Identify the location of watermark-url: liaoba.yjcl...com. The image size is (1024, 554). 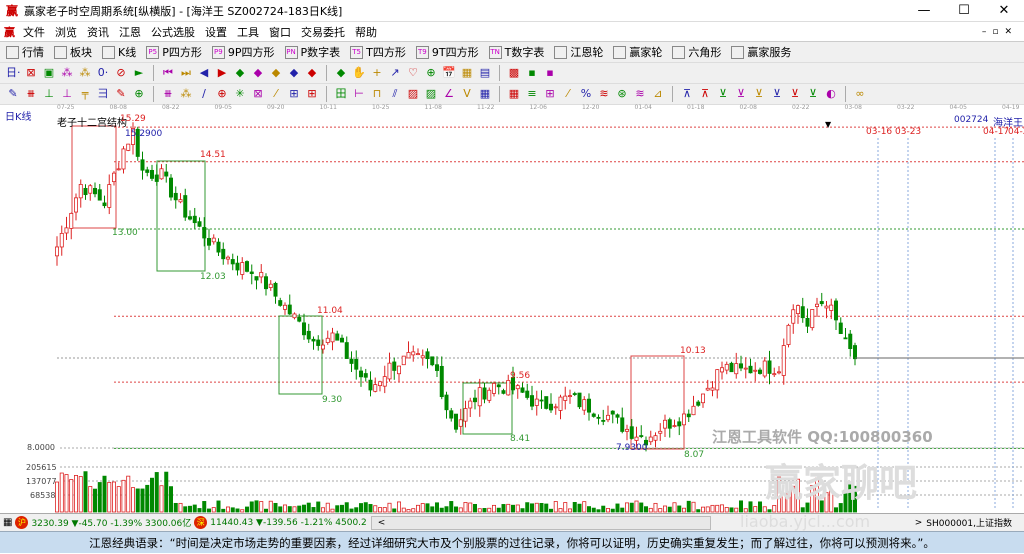
(805, 521).